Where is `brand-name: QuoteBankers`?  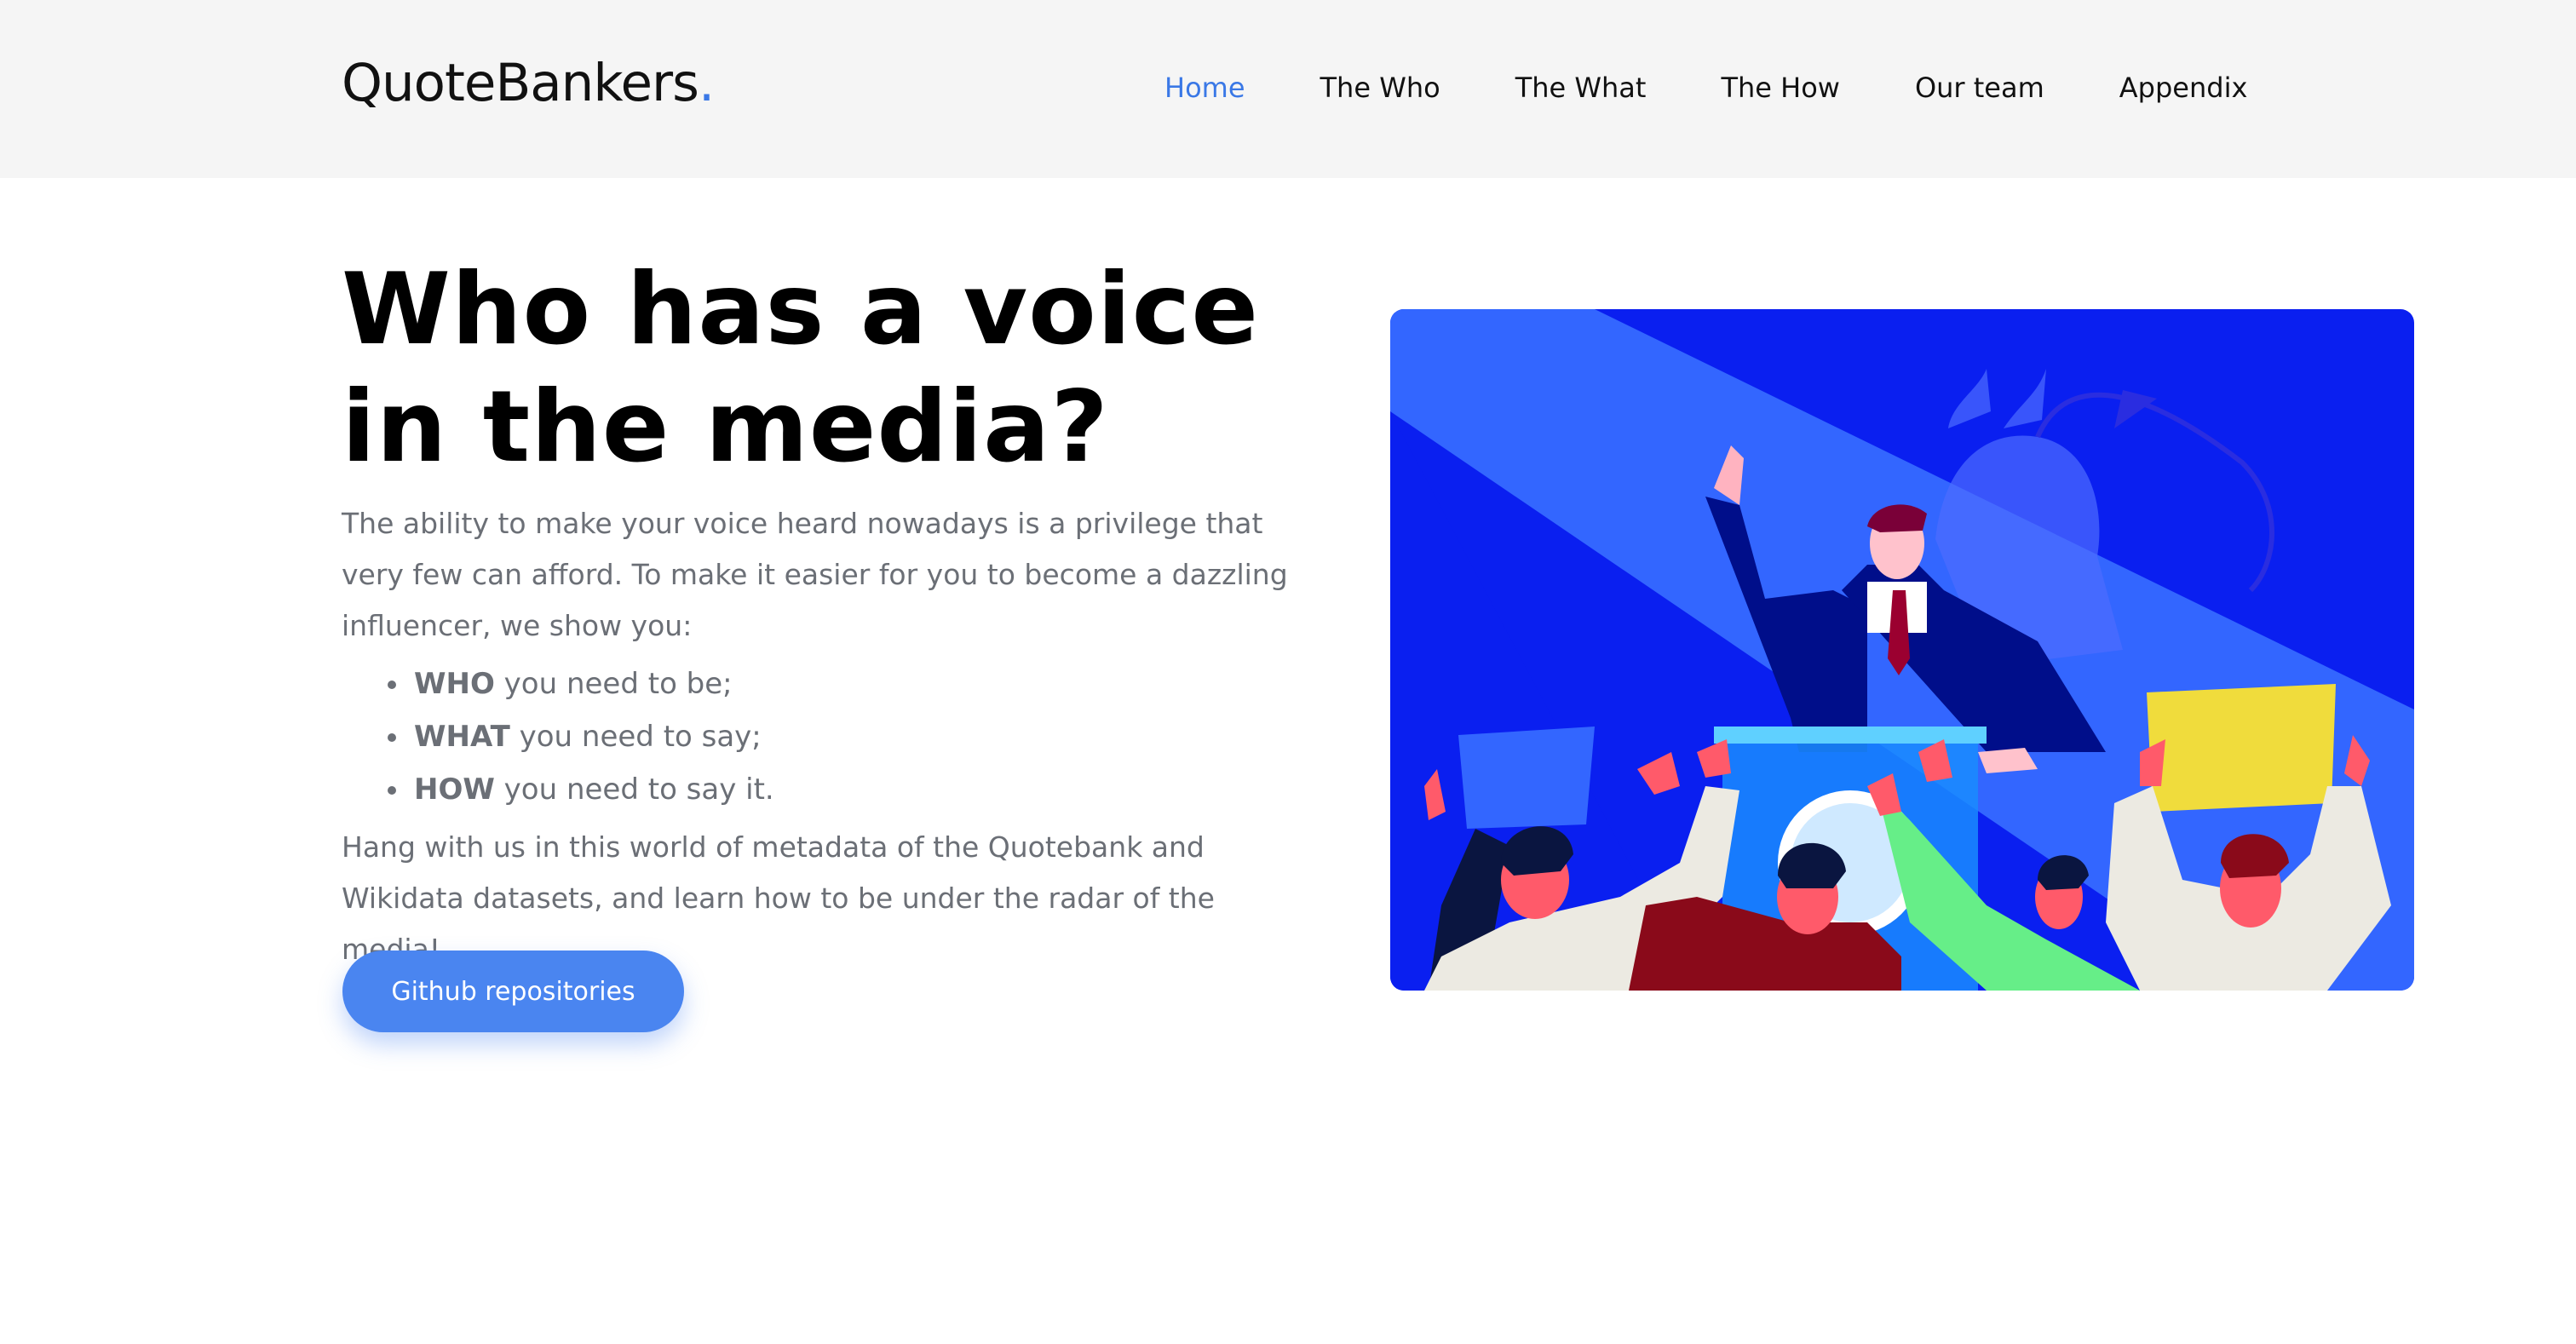
brand-name: QuoteBankers is located at coordinates (521, 83).